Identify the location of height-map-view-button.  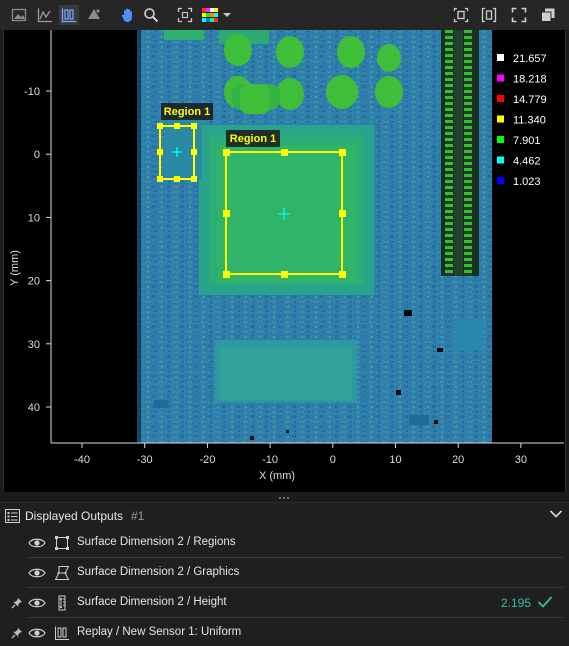
(69, 15).